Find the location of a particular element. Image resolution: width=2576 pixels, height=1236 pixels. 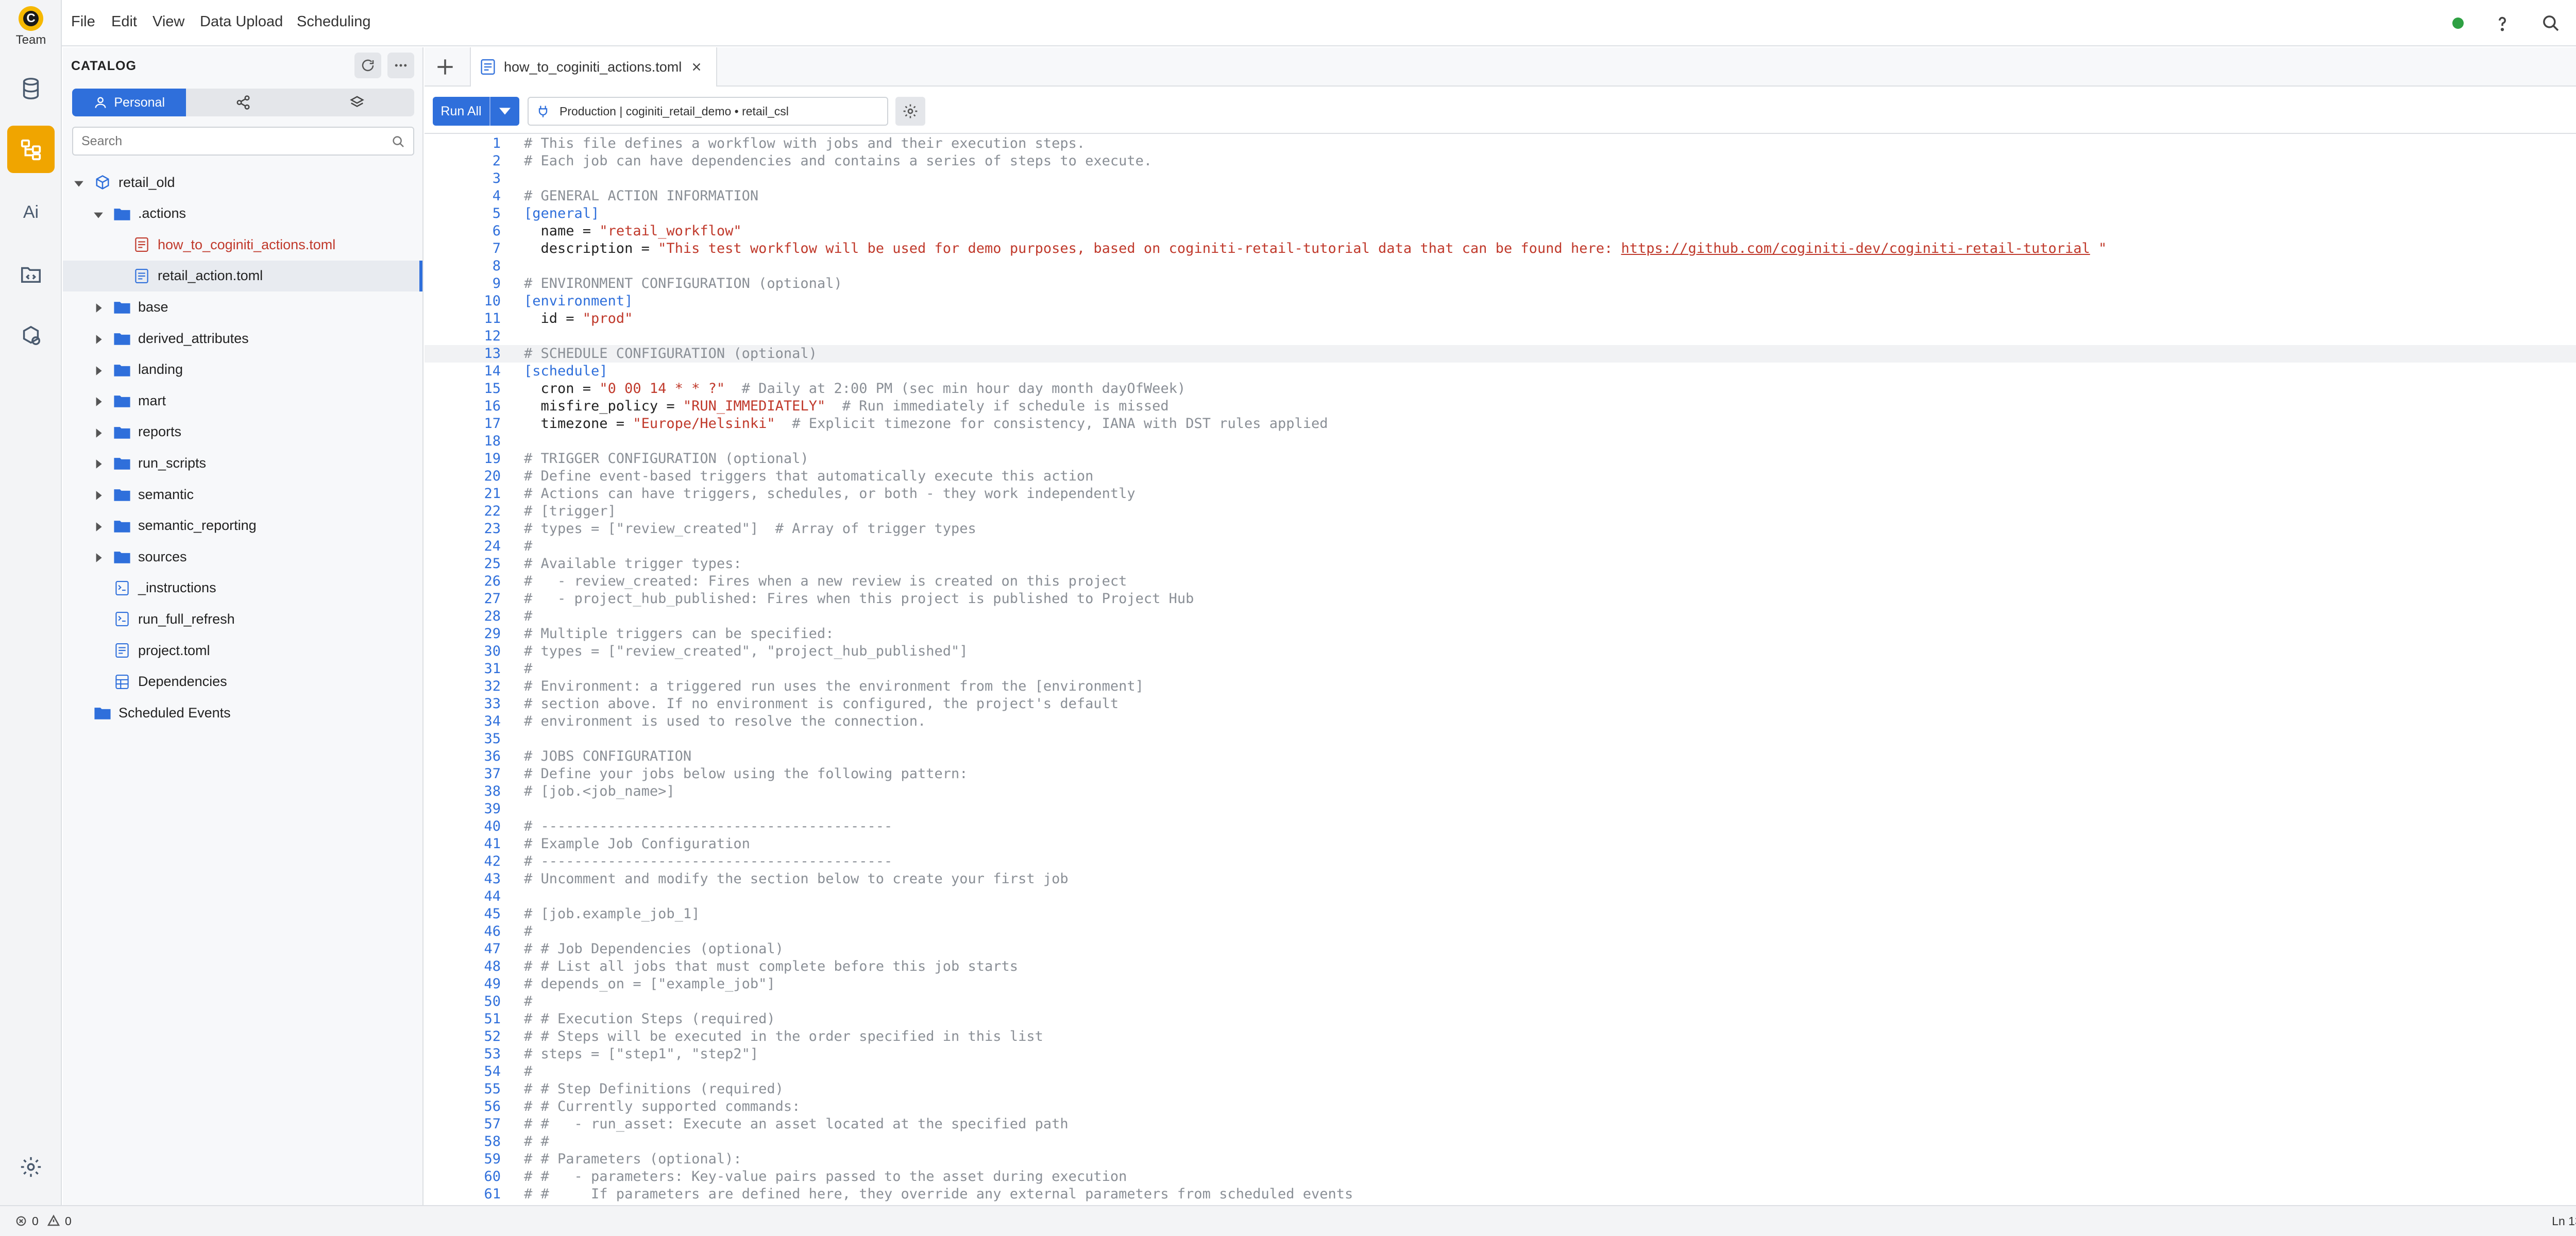

menu-data-upload: Data Upload is located at coordinates (241, 21).